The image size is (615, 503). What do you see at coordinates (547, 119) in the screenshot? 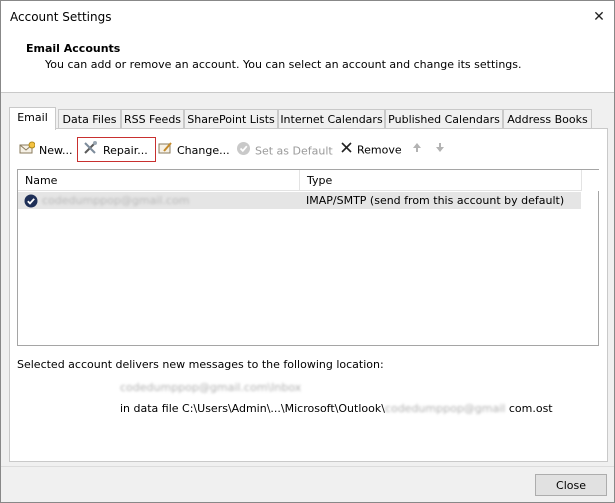
I see `tab-address-books: Address Books` at bounding box center [547, 119].